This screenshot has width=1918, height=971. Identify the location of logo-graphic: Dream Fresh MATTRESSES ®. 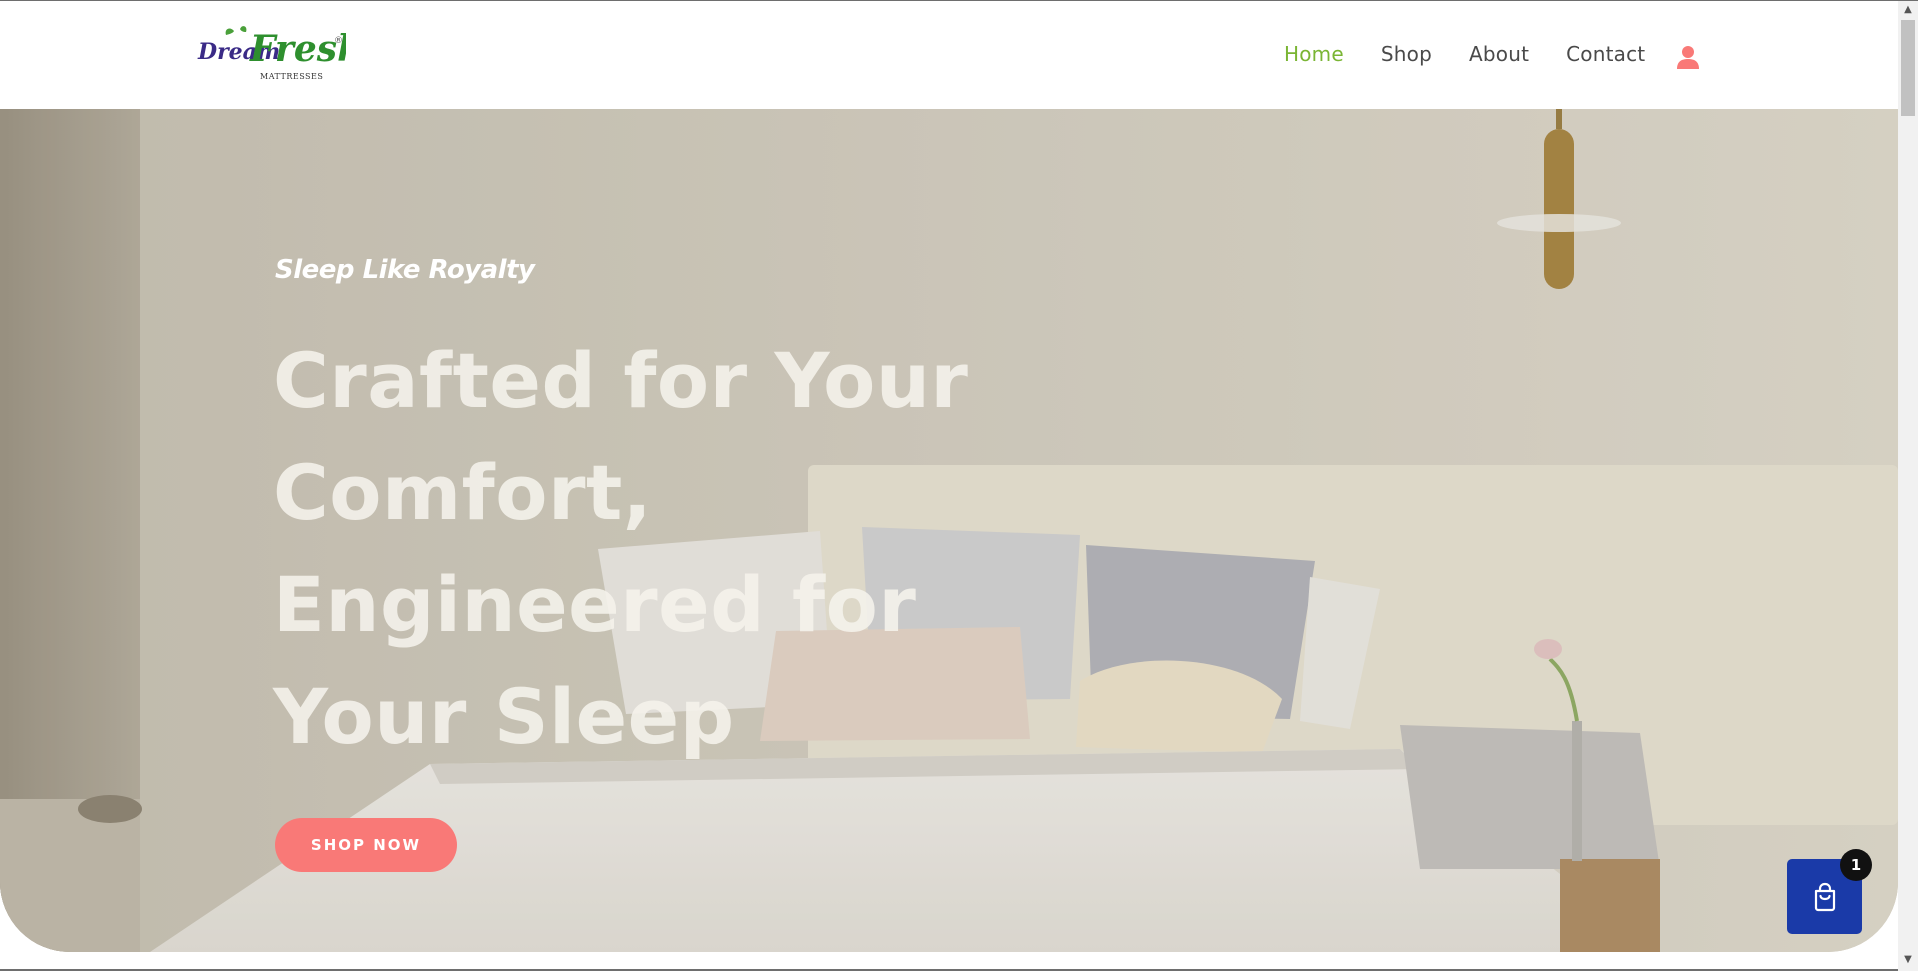
(280, 53).